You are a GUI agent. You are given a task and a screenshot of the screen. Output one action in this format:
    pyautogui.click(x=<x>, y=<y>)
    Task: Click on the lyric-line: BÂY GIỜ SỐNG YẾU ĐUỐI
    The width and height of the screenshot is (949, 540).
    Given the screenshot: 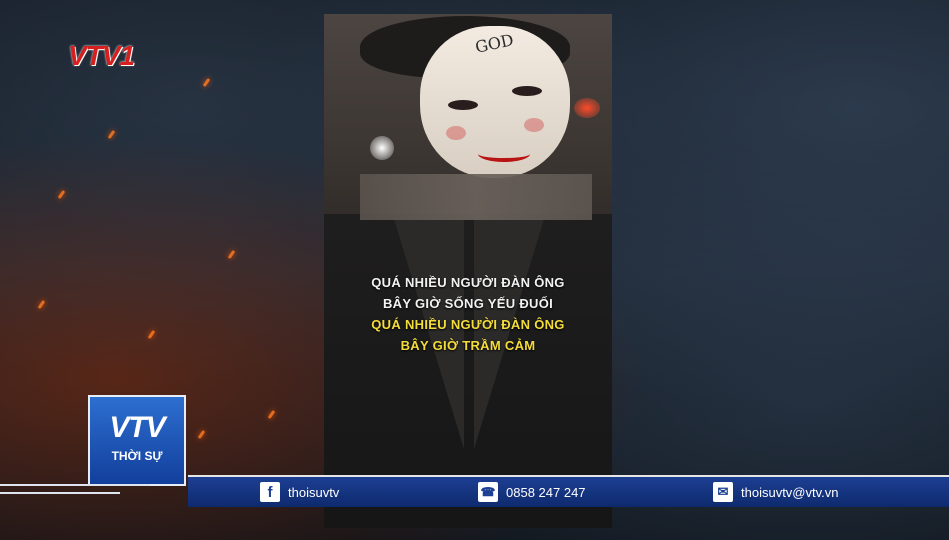 What is the action you would take?
    pyautogui.click(x=468, y=303)
    